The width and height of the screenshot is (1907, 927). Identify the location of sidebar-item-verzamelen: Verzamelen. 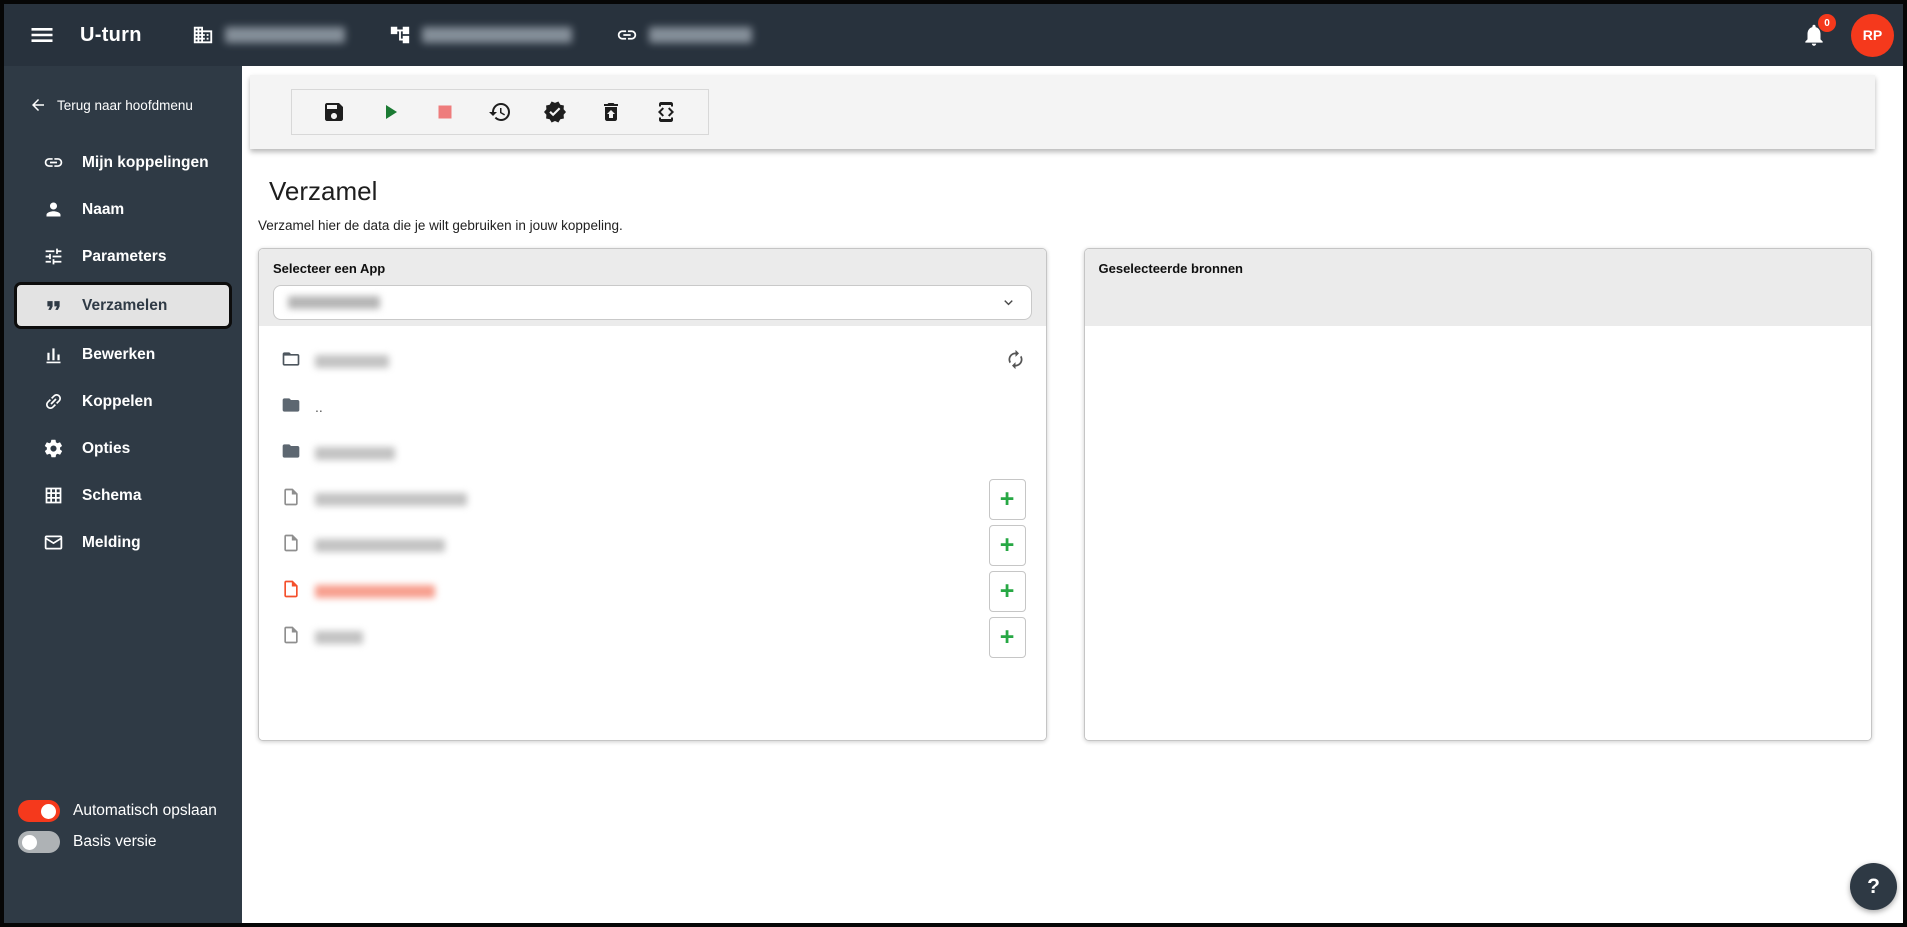
(123, 305).